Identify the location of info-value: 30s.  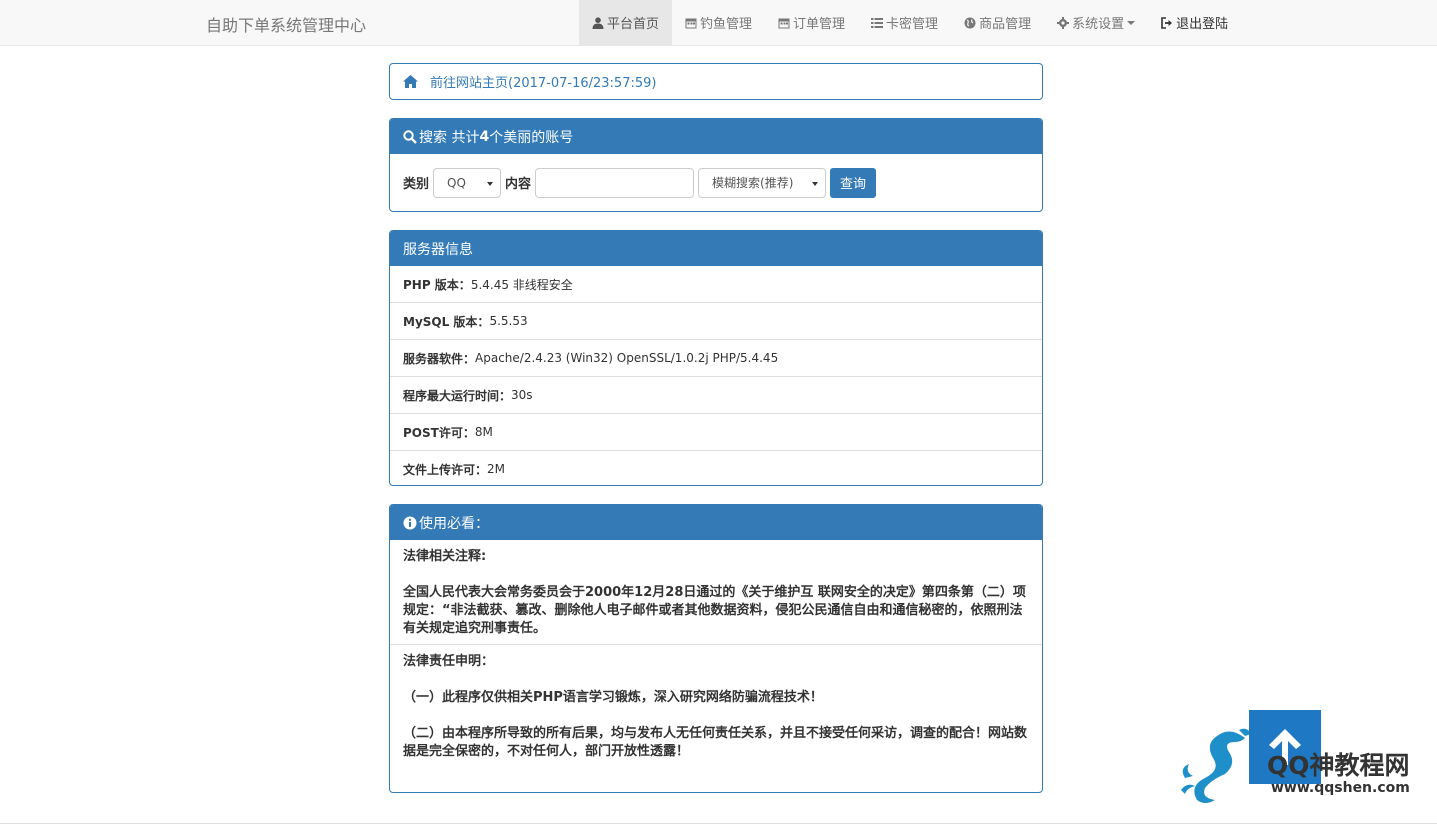
(522, 395).